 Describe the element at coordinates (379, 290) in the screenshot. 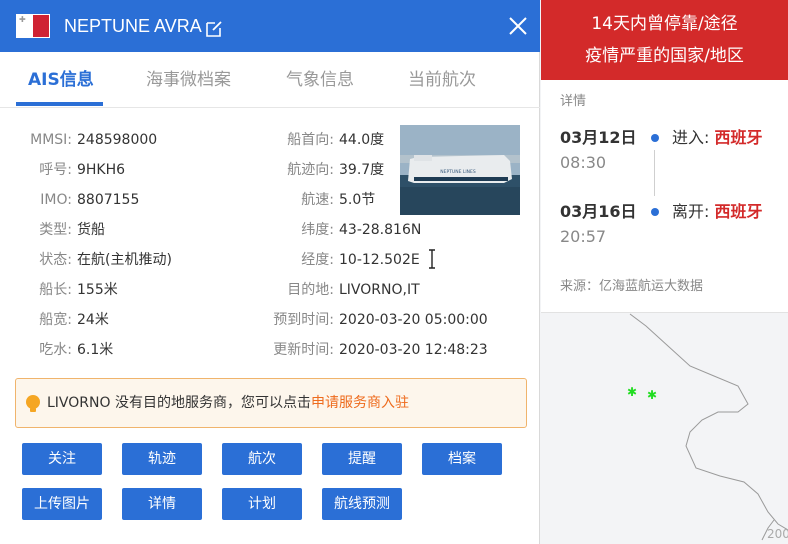

I see `destination-value: LIVORNO,IT` at that location.